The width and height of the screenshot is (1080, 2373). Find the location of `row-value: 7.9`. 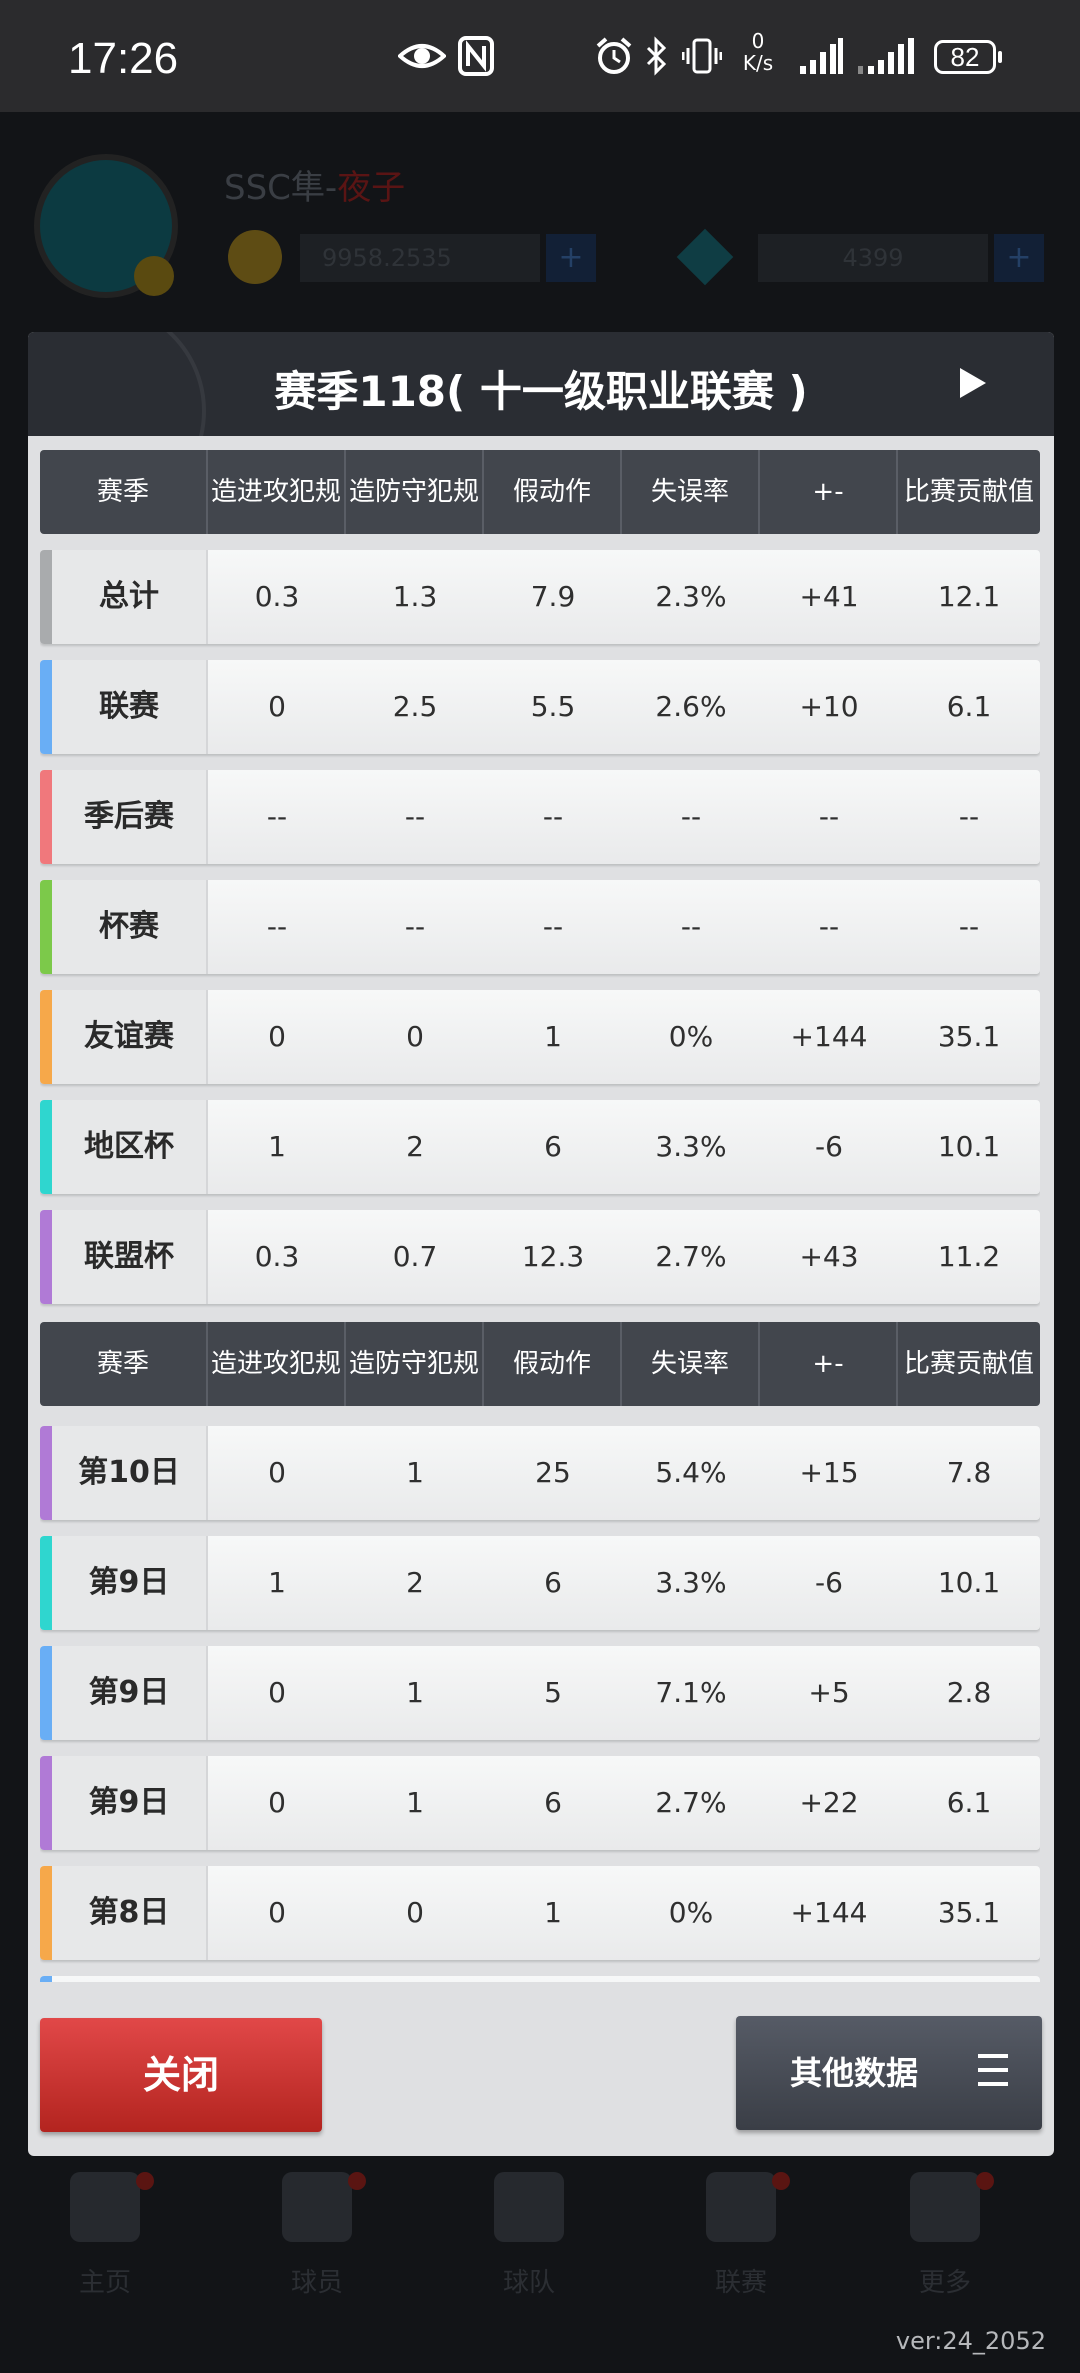

row-value: 7.9 is located at coordinates (553, 596).